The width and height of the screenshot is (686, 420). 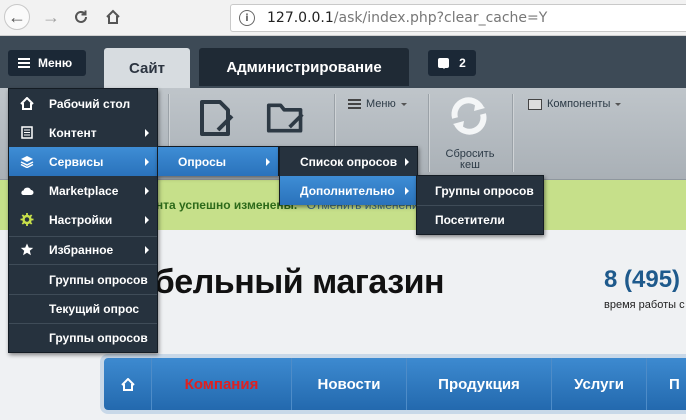 I want to click on tab-site: Сайт, so click(x=147, y=68).